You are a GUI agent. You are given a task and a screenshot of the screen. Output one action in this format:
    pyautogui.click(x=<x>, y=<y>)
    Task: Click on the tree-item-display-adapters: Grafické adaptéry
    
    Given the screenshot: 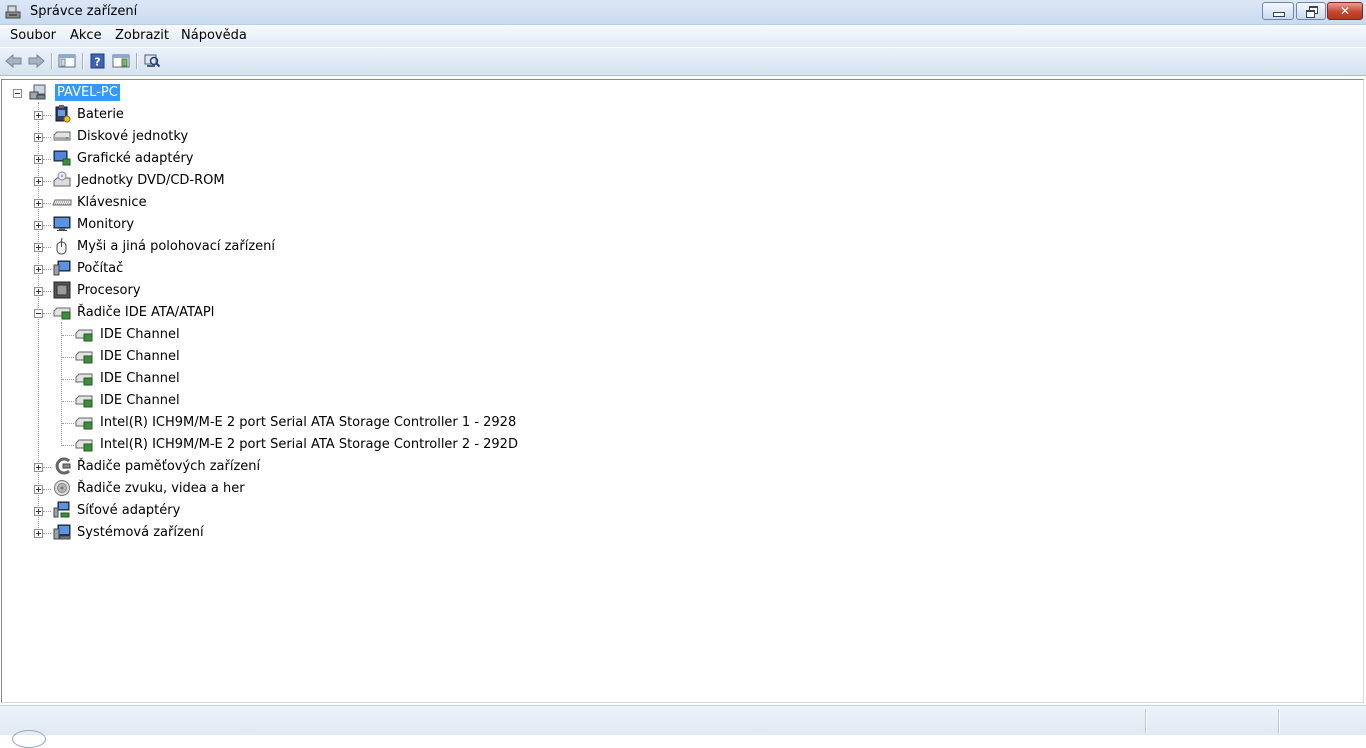 What is the action you would take?
    pyautogui.click(x=302, y=159)
    